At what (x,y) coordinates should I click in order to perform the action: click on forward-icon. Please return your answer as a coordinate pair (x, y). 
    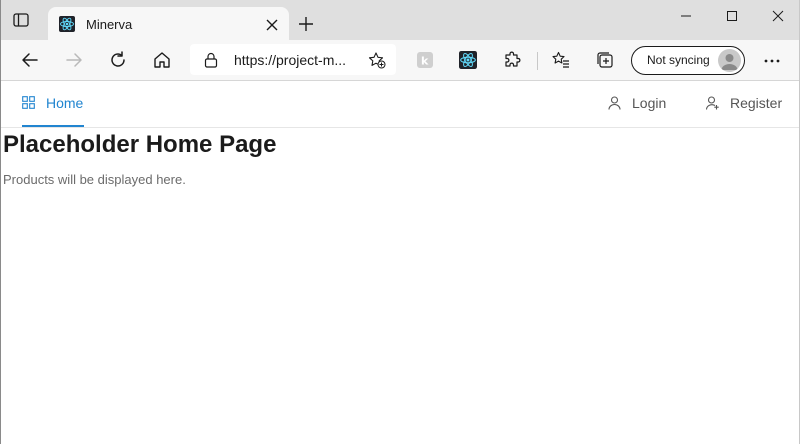
    Looking at the image, I should click on (74, 60).